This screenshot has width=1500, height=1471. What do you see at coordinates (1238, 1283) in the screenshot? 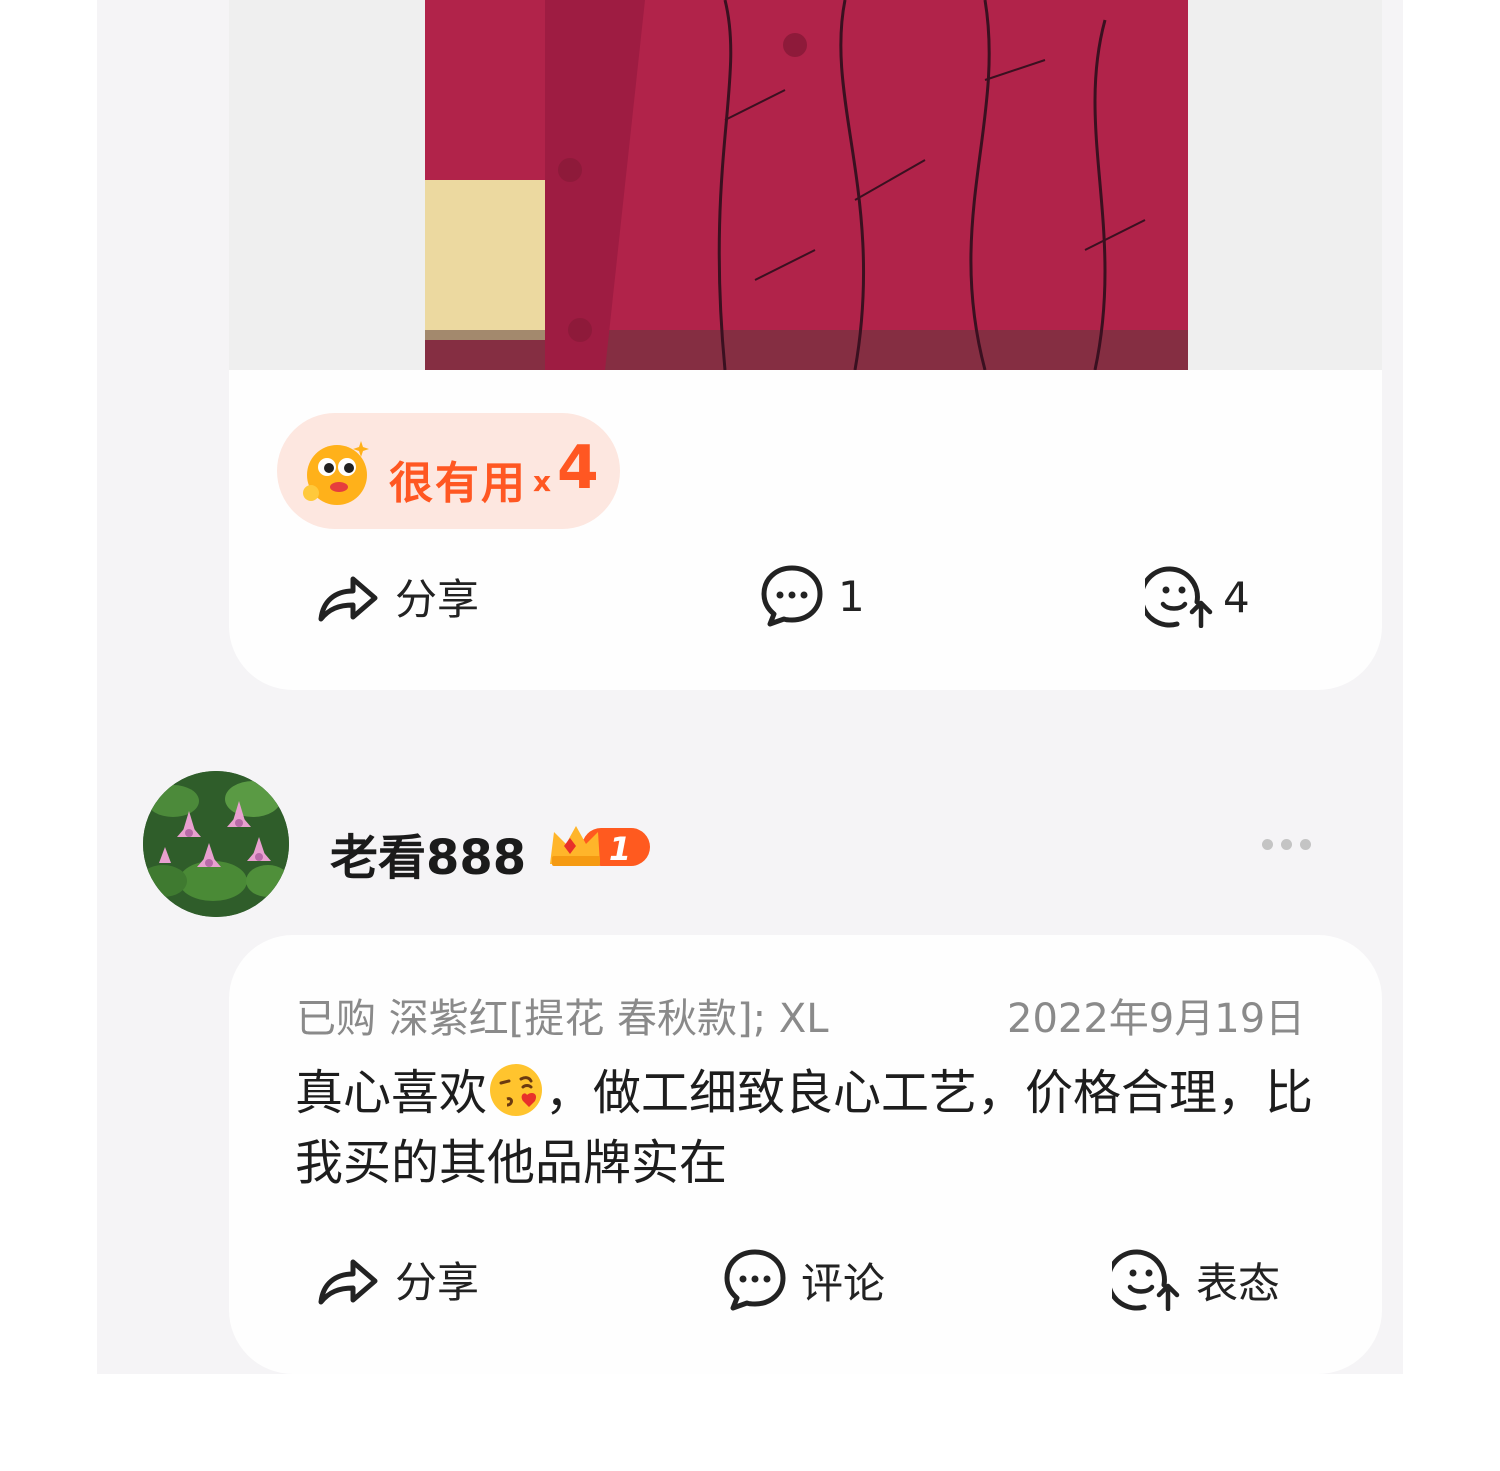
I see `react-label: 表态` at bounding box center [1238, 1283].